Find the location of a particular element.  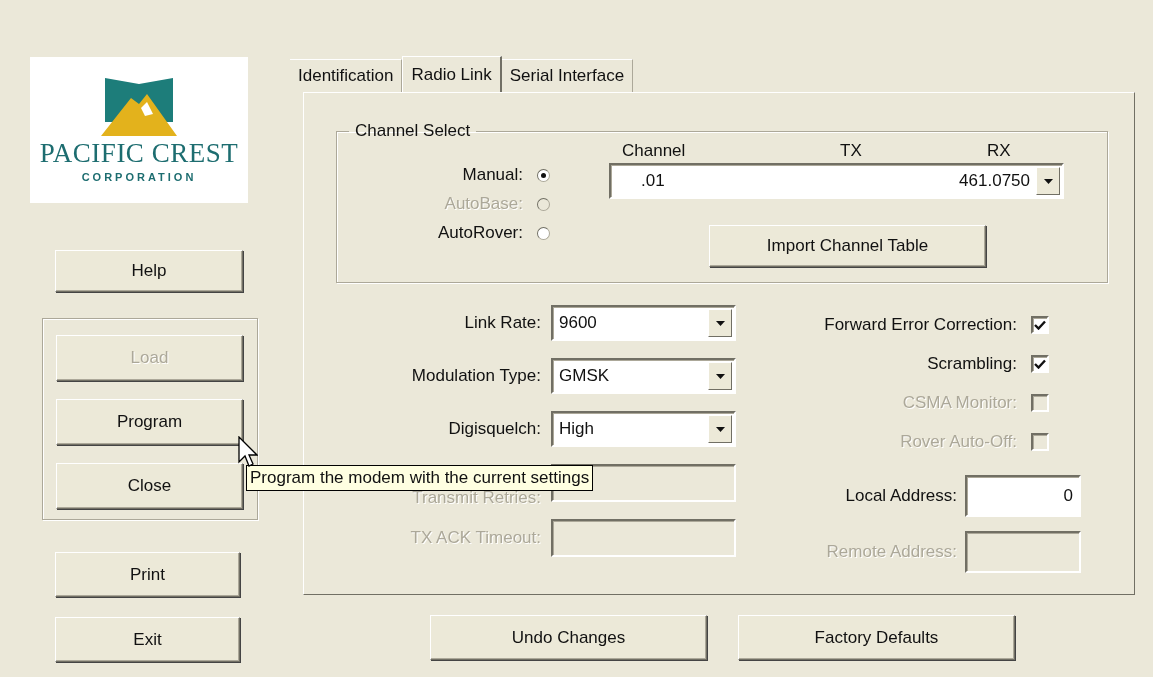

import-channel-table-button: Import Channel Table is located at coordinates (847, 246).